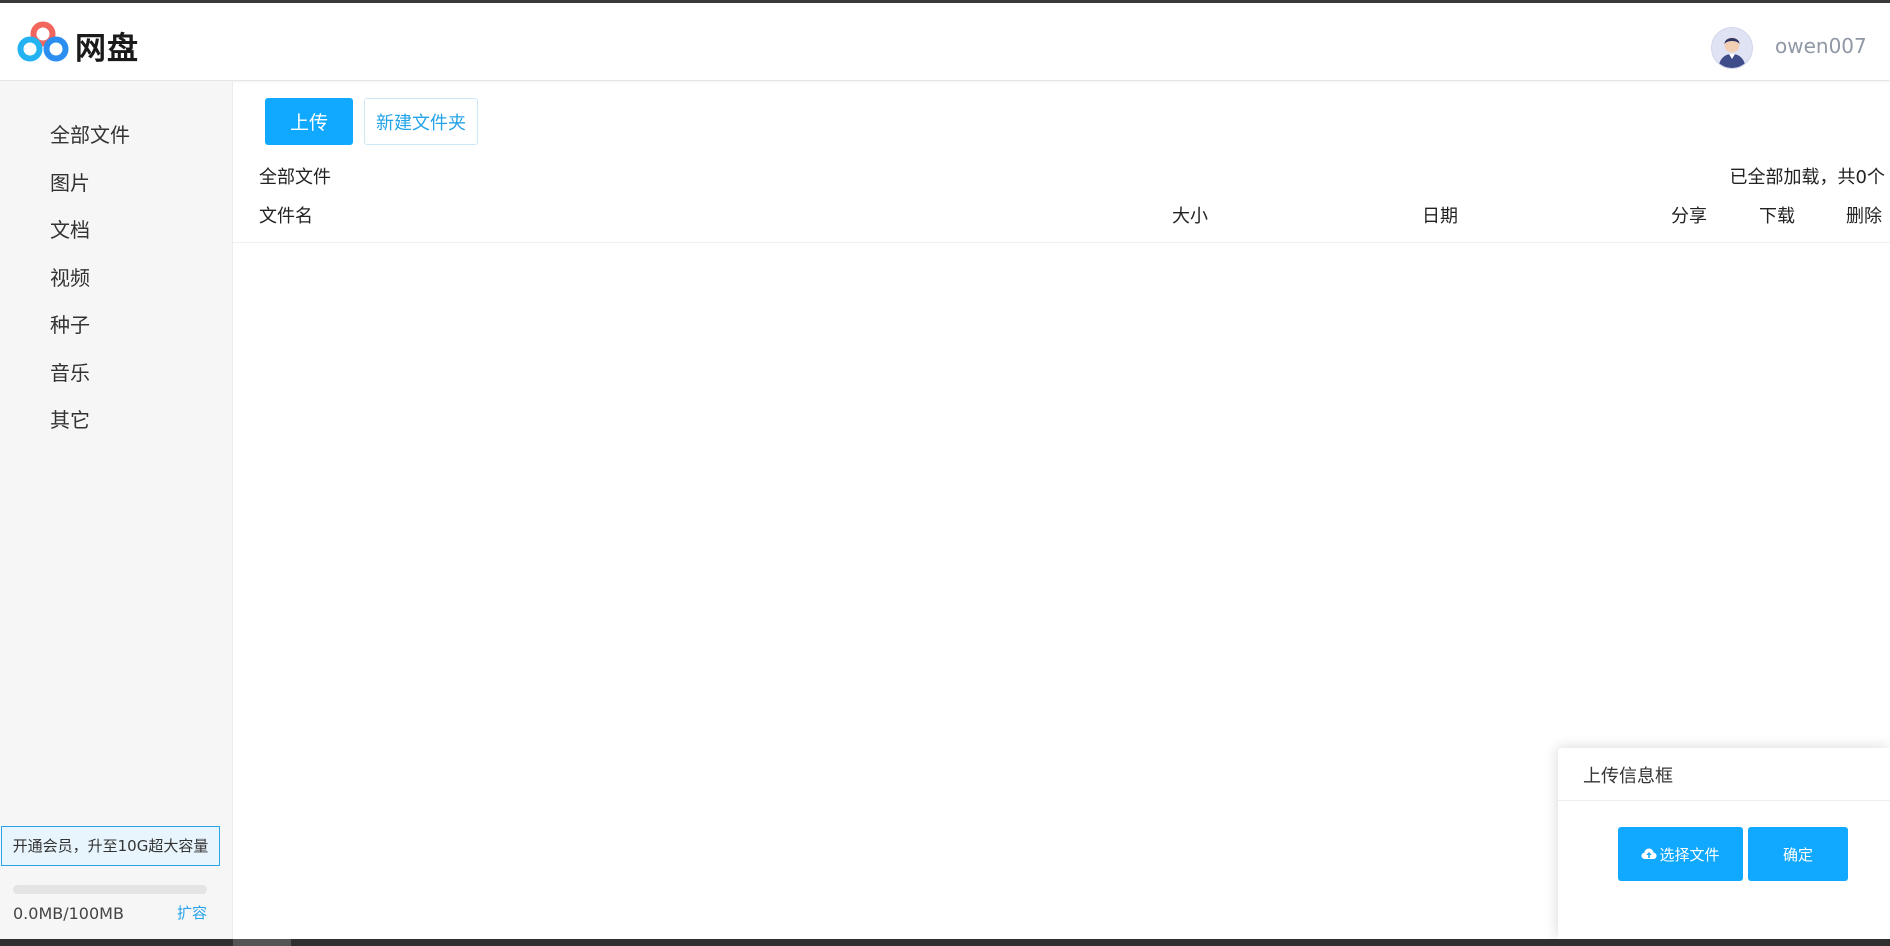  Describe the element at coordinates (70, 228) in the screenshot. I see `sidebar-item-documents: 文档` at that location.